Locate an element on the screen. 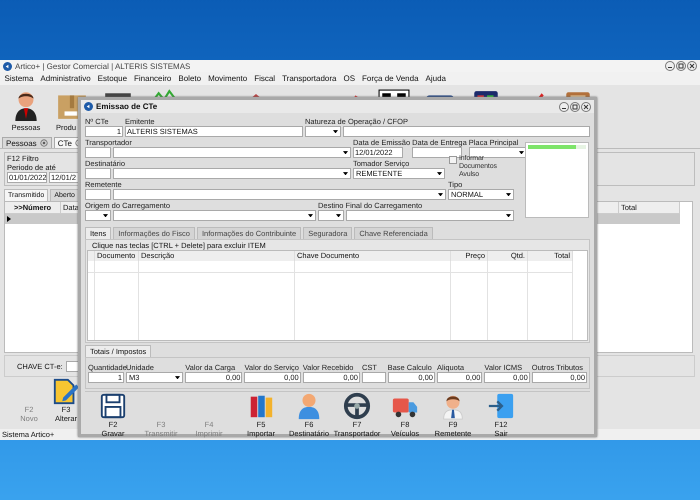 The image size is (700, 500). window-title: Artico+ | Gestor Comercial | ALTERIS SISTEMAS is located at coordinates (102, 66).